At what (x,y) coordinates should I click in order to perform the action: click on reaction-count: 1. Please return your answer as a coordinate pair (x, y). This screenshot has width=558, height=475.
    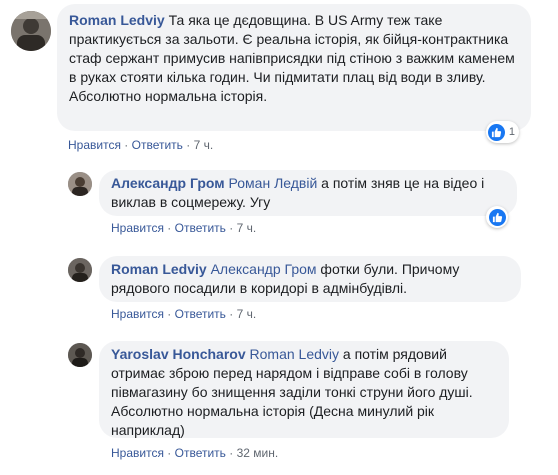
    Looking at the image, I should click on (502, 132).